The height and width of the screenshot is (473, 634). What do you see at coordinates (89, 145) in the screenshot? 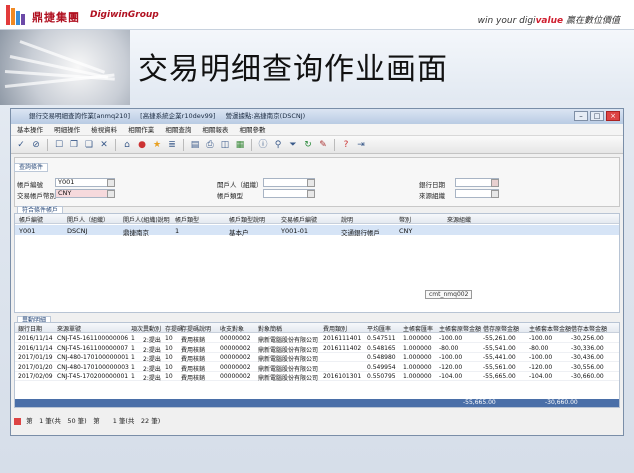
I see `copy2-icon: ❏` at bounding box center [89, 145].